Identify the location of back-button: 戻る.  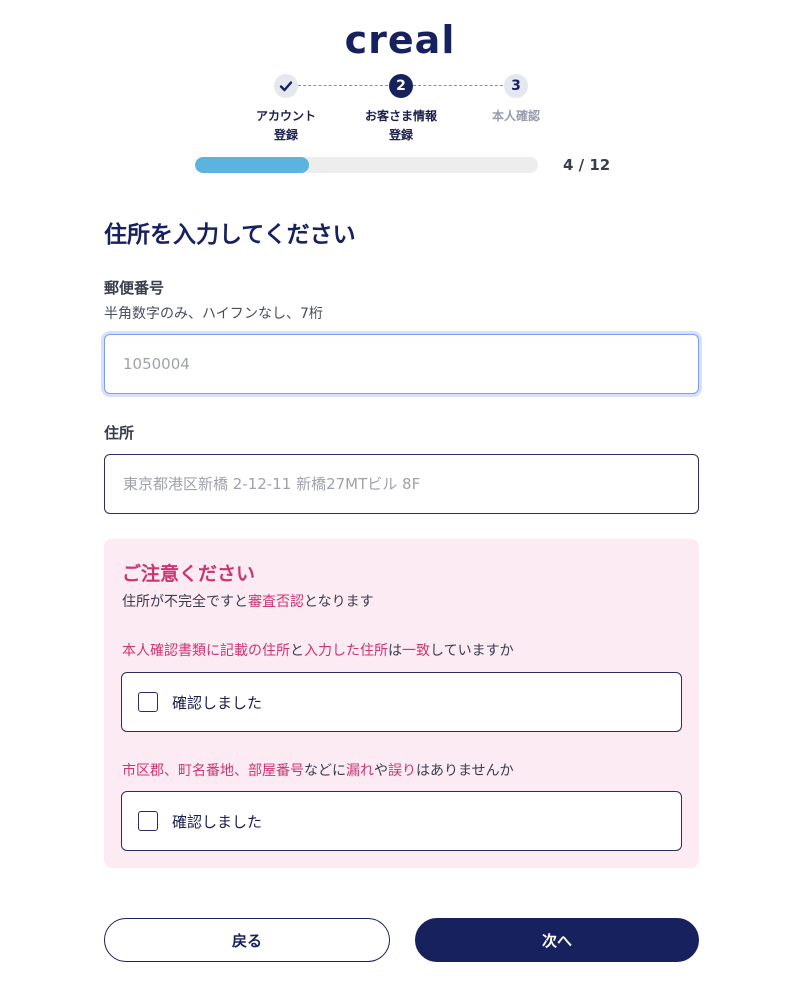
(247, 940).